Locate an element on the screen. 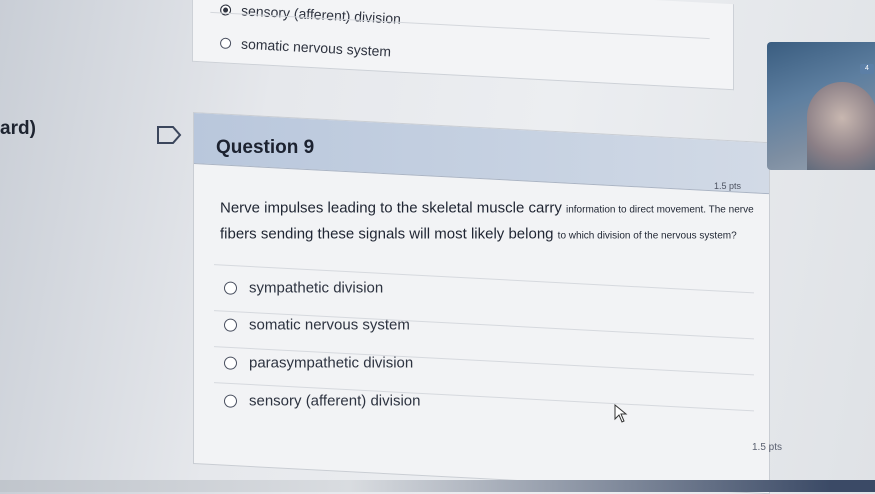 The width and height of the screenshot is (875, 494). answer-option: somatic nervous system is located at coordinates (317, 325).